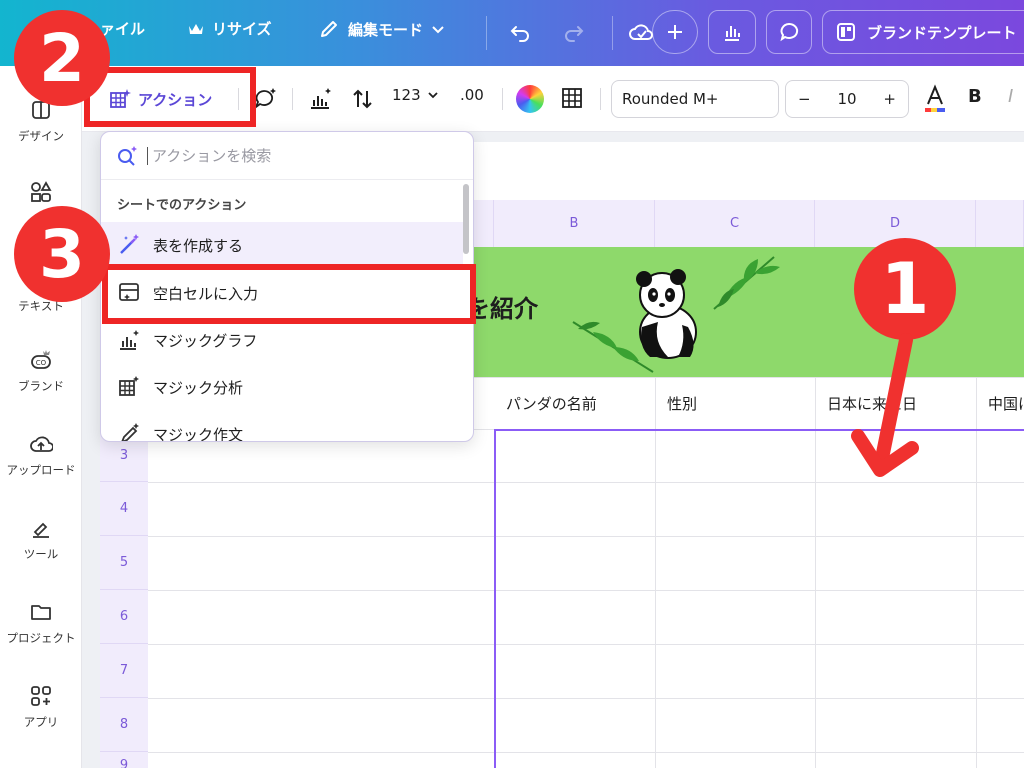 Image resolution: width=1024 pixels, height=768 pixels. I want to click on column-label: C, so click(734, 223).